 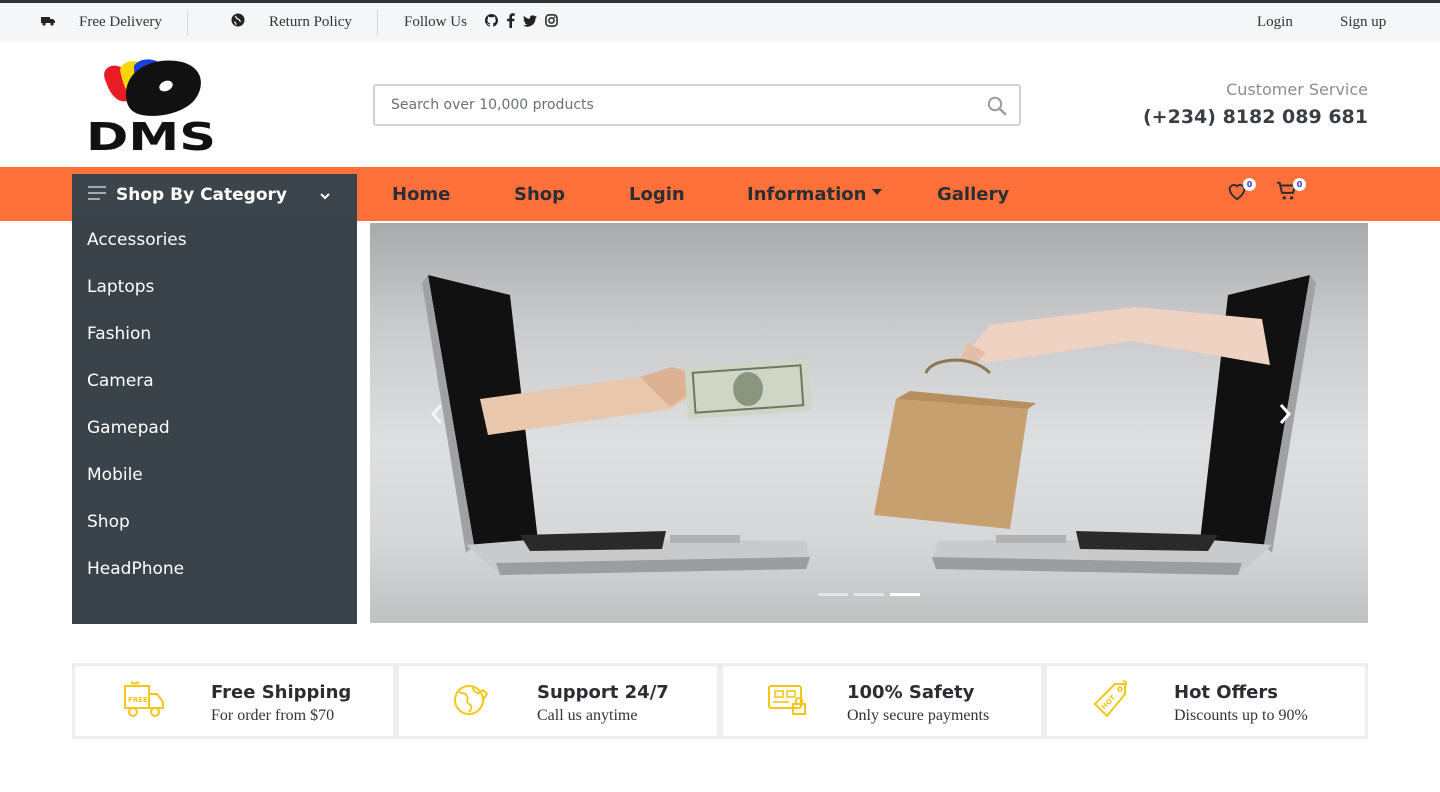 I want to click on customer-service-label: Customer Service, so click(x=1297, y=89).